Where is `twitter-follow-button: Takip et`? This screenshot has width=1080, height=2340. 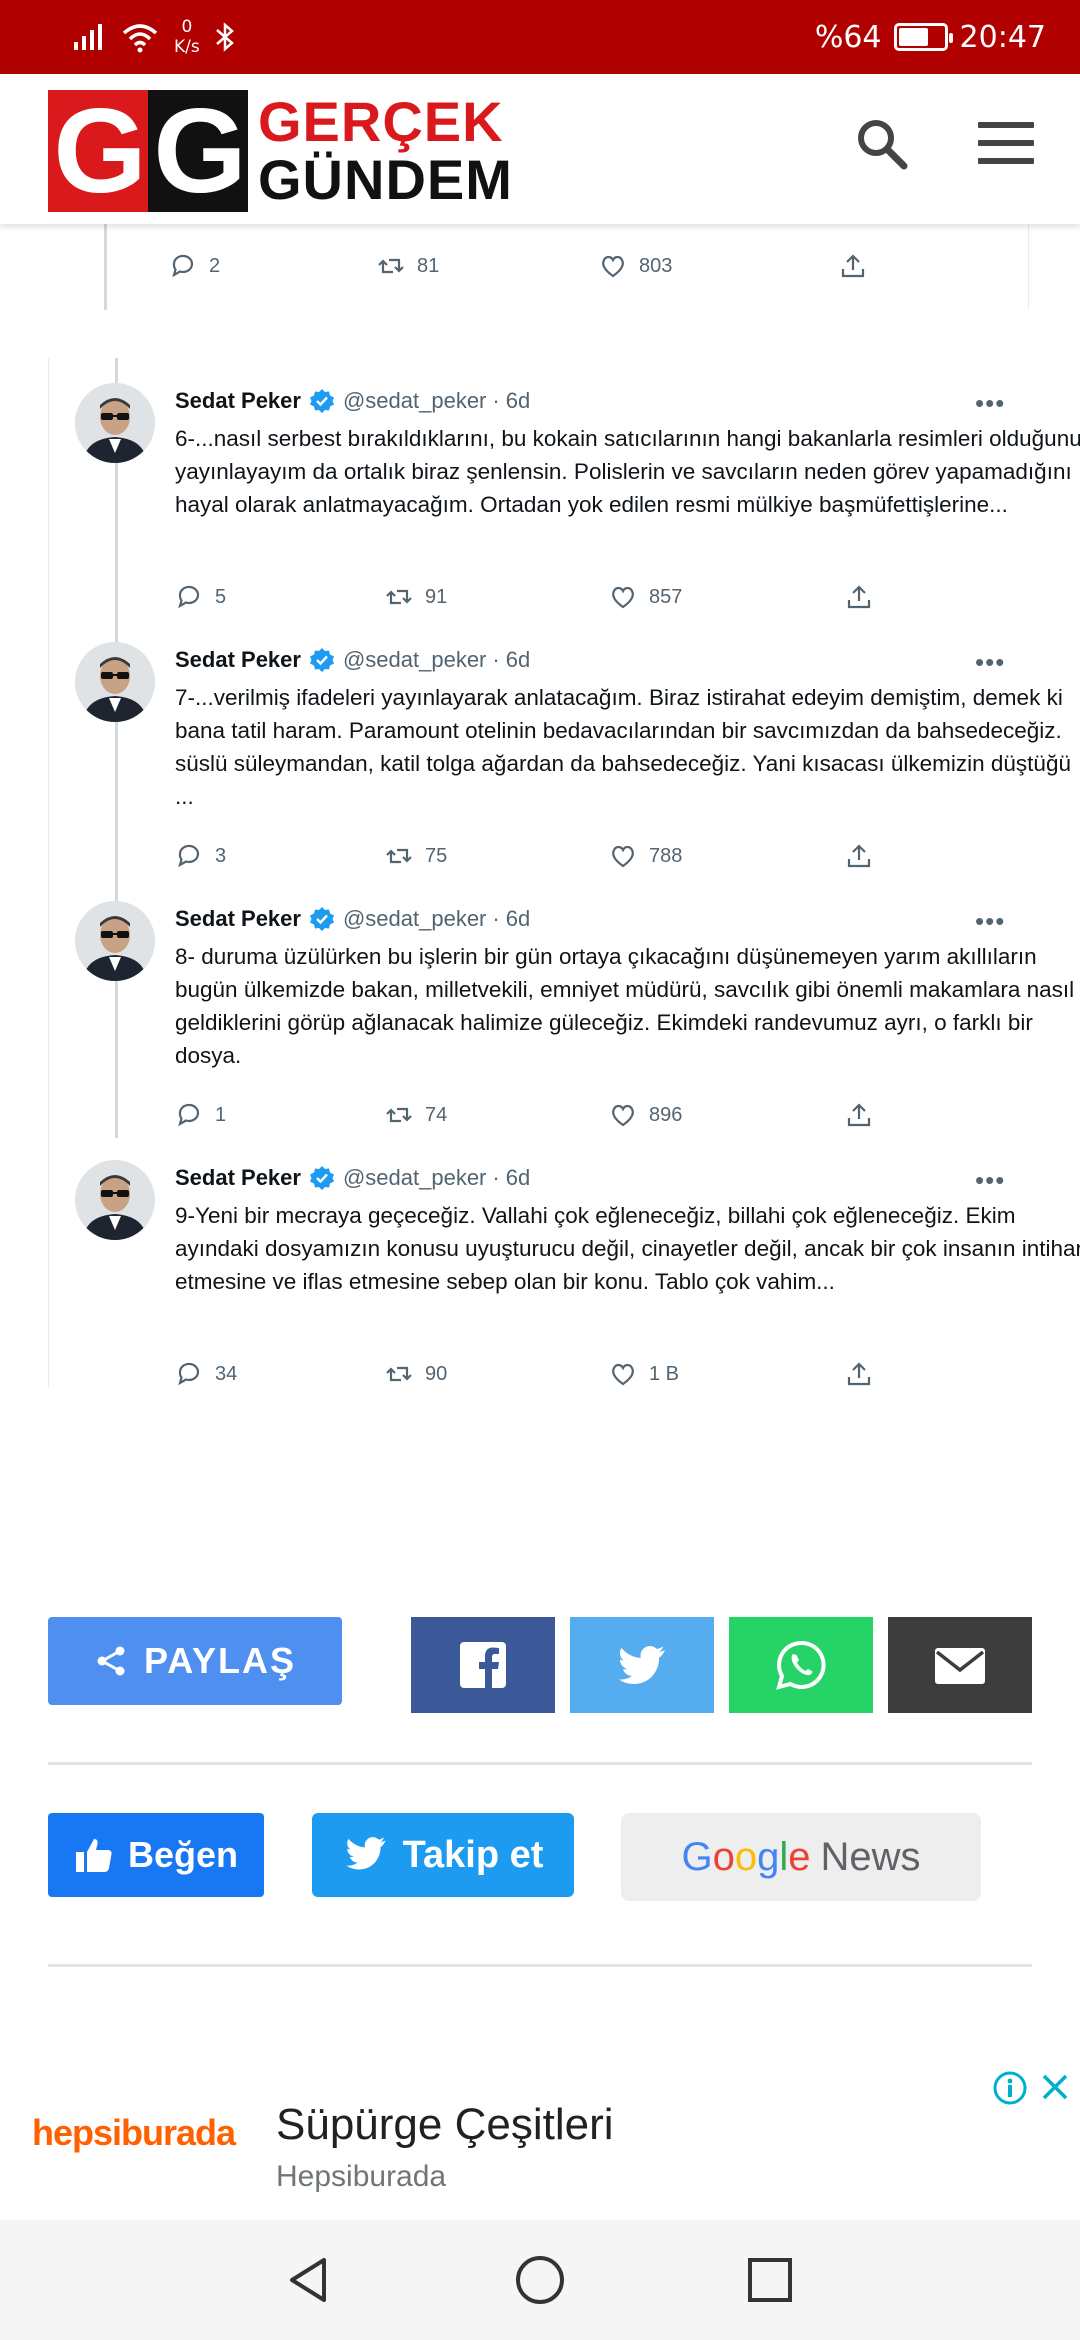
twitter-follow-button: Takip et is located at coordinates (443, 1855).